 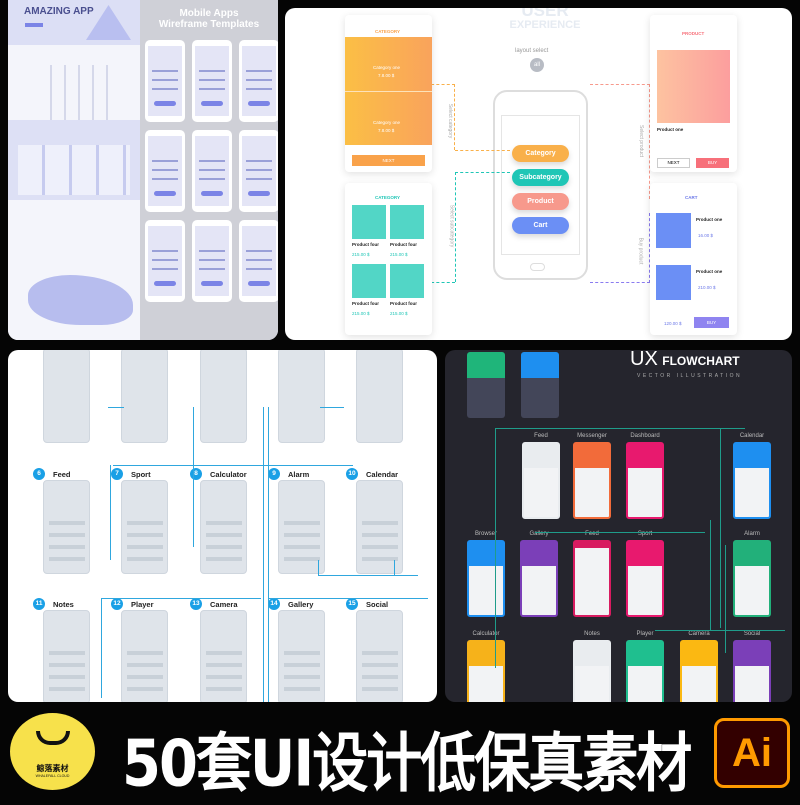 What do you see at coordinates (712, 163) in the screenshot?
I see `product-buy-button: BUY` at bounding box center [712, 163].